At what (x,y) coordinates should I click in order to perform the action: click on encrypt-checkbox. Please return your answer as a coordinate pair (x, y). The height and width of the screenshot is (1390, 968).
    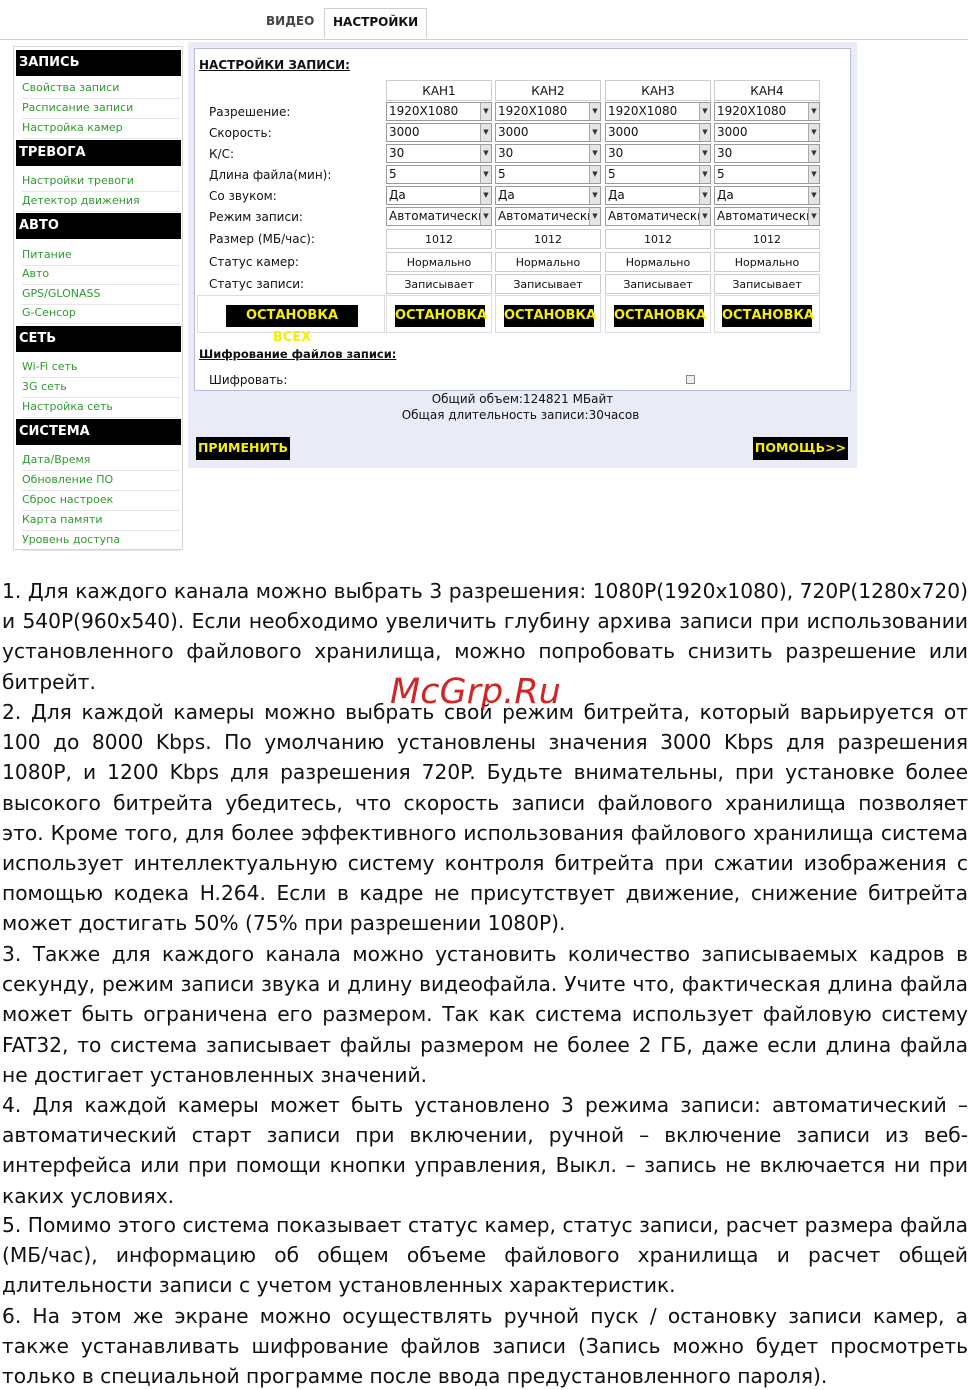
    Looking at the image, I should click on (690, 379).